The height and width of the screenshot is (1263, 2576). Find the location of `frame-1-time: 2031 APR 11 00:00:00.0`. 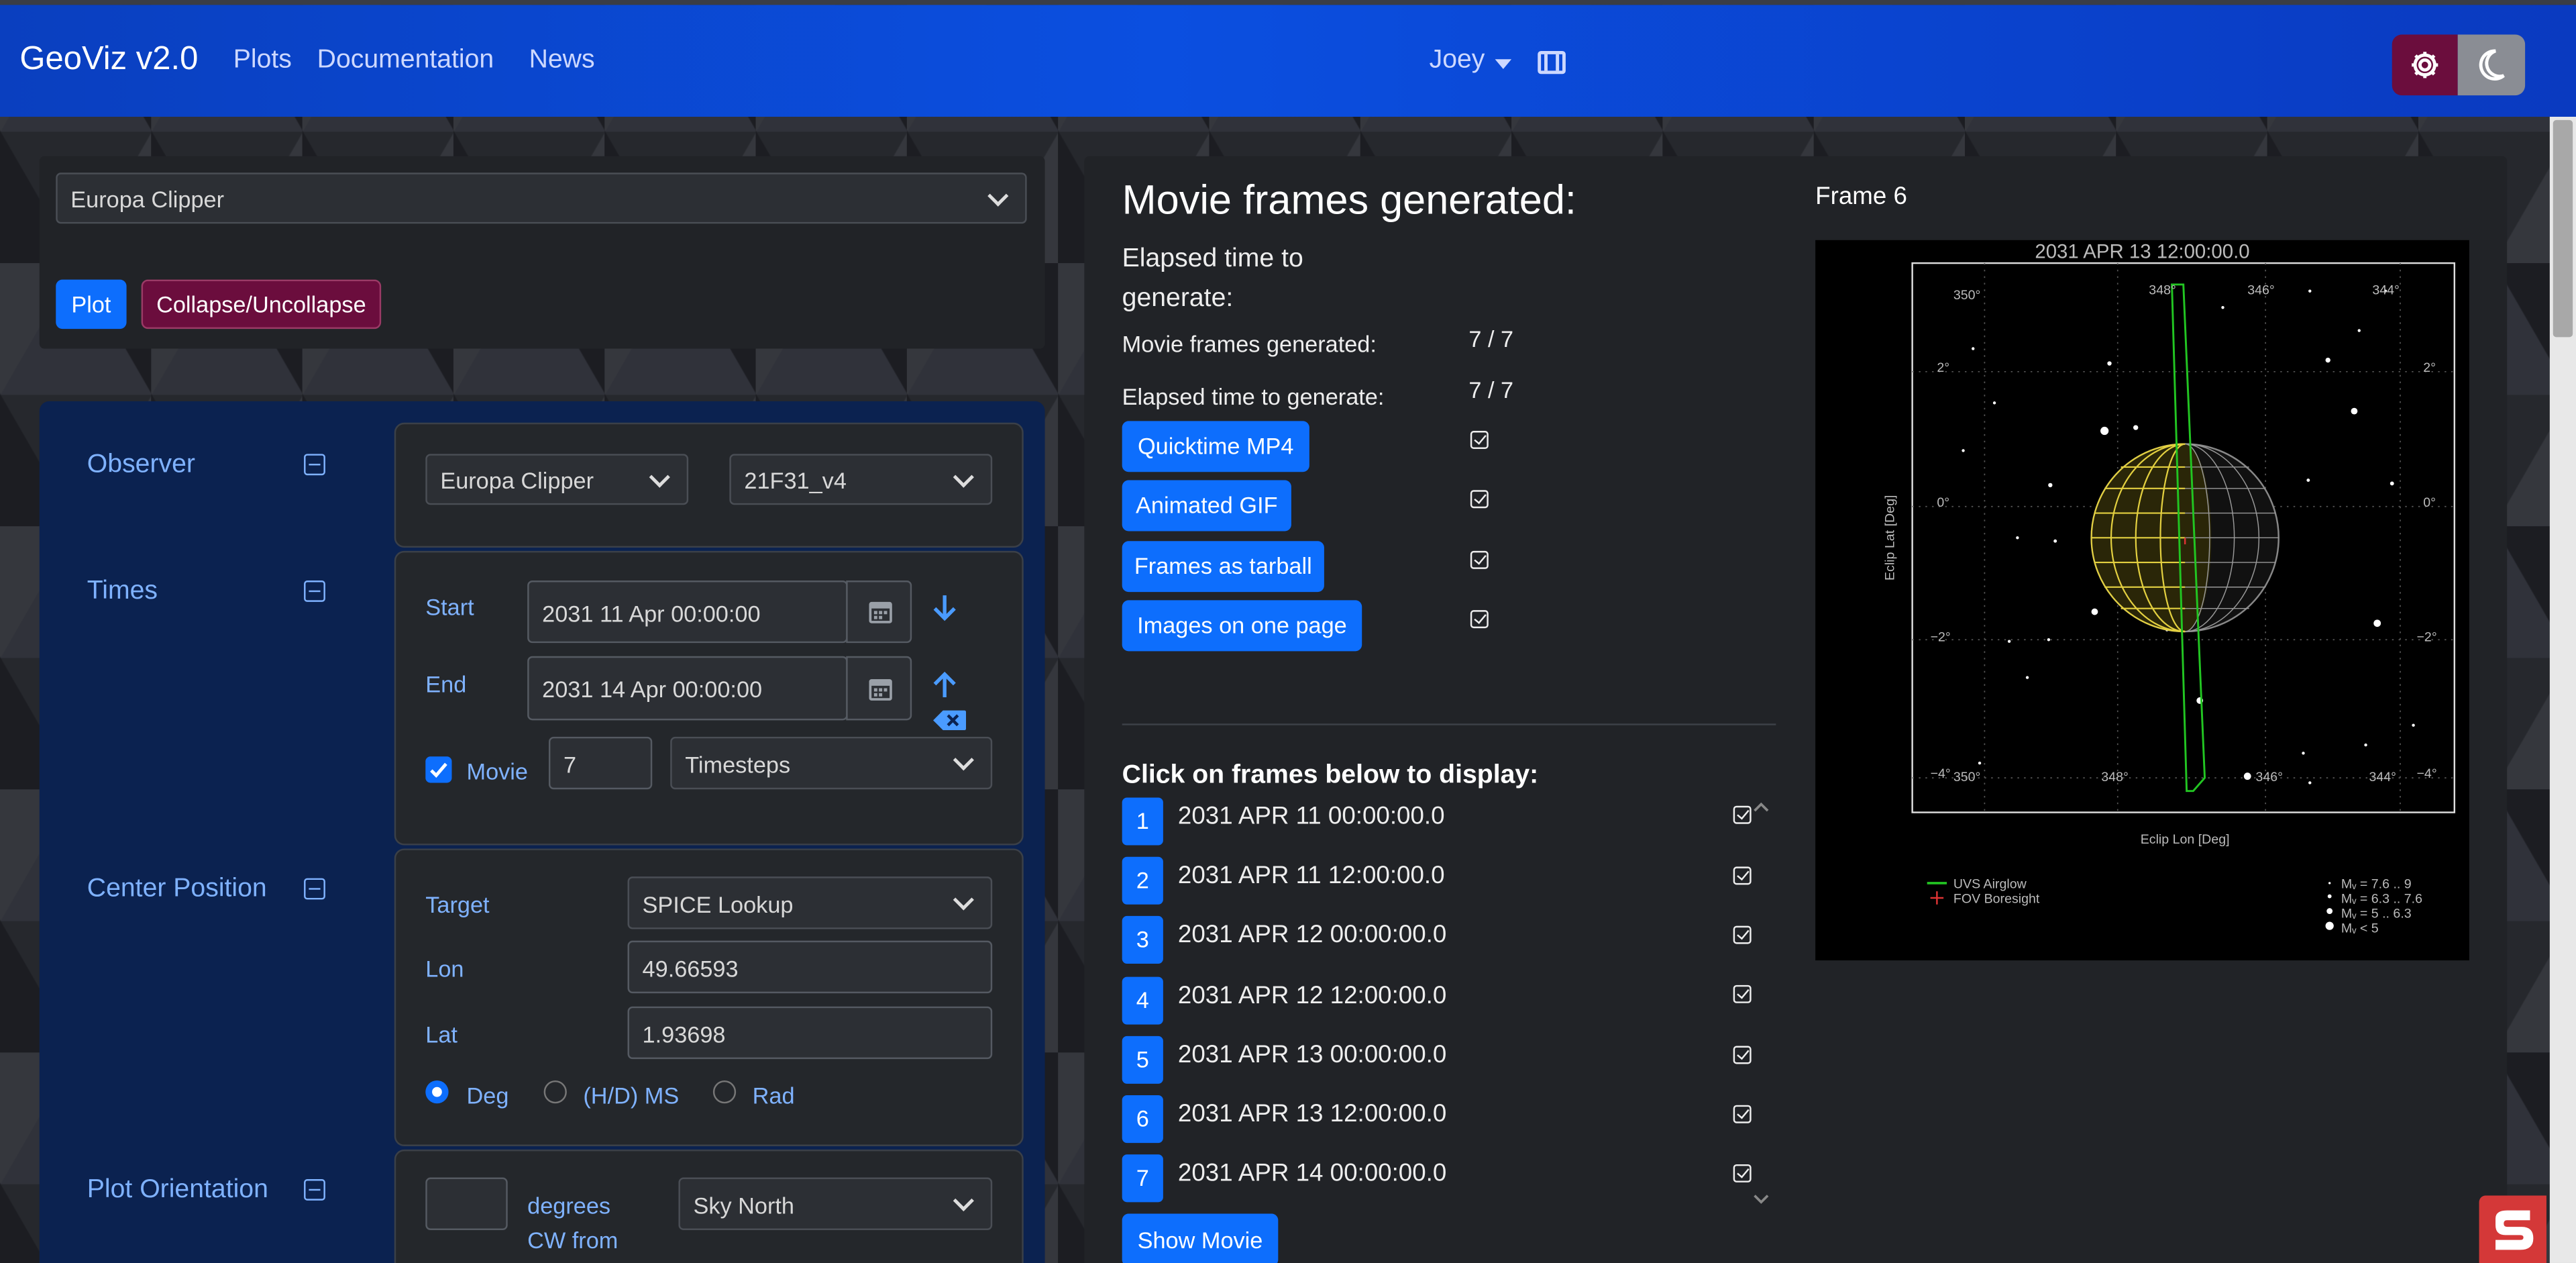

frame-1-time: 2031 APR 11 00:00:00.0 is located at coordinates (1311, 817).